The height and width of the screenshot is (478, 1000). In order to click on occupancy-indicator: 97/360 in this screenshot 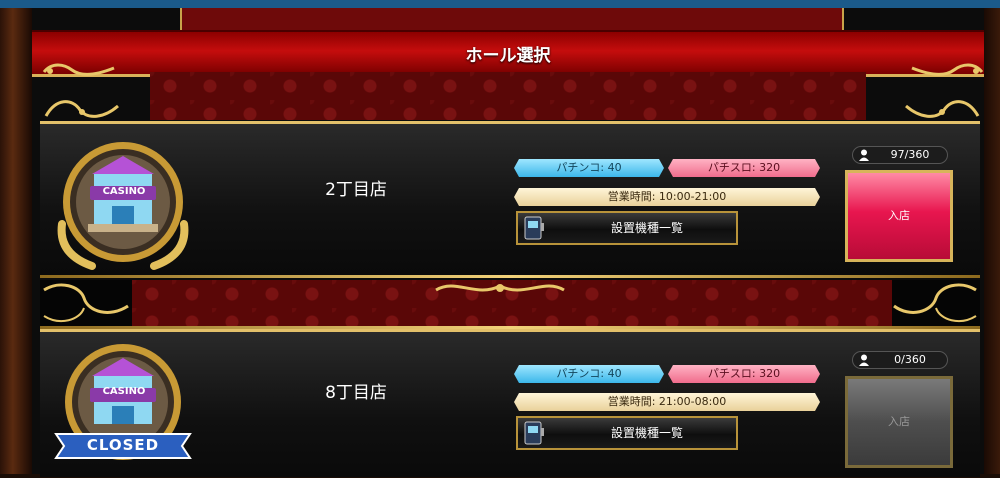, I will do `click(900, 155)`.